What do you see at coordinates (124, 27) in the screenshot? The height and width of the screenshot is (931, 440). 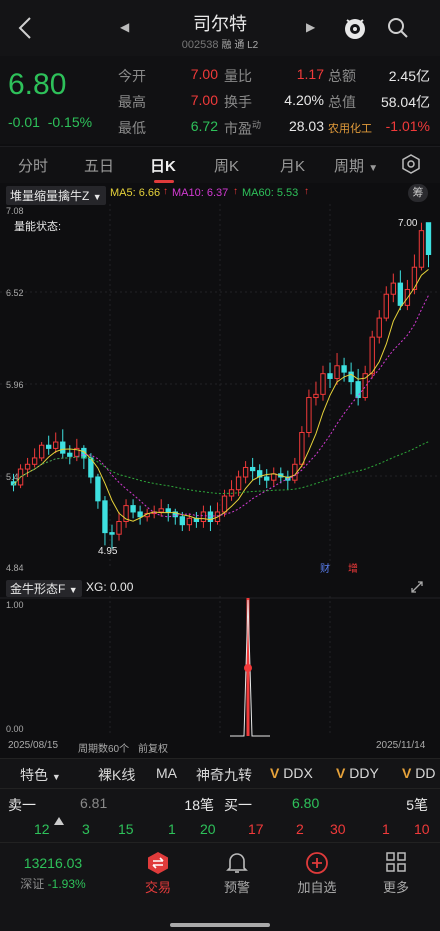 I see `prev-stock-icon: ◀` at bounding box center [124, 27].